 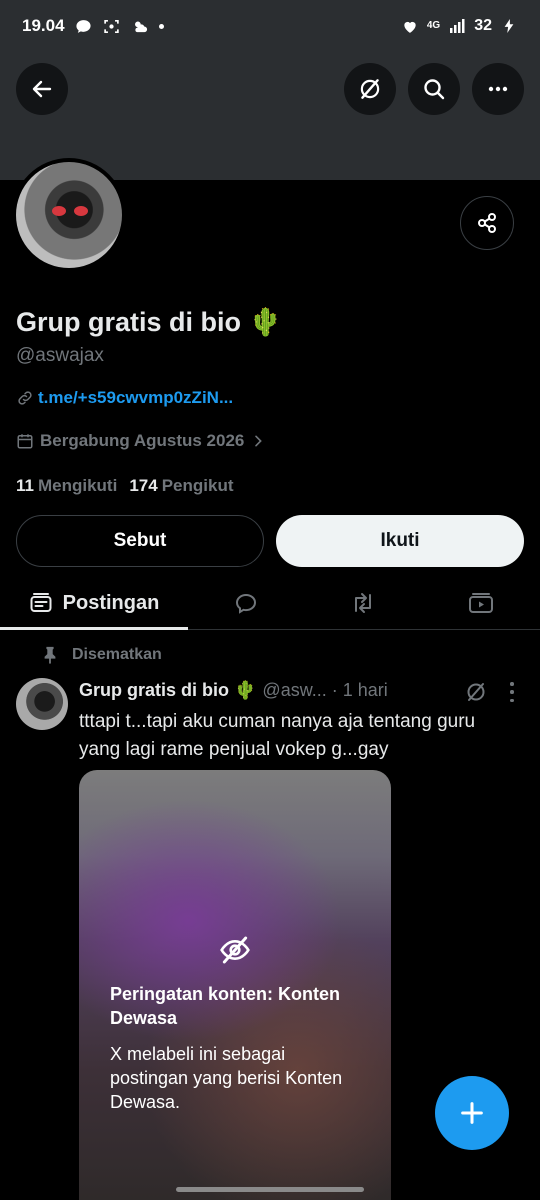 I want to click on follow-stats: 11 Mengikuti 174 Pengikut, so click(x=125, y=486).